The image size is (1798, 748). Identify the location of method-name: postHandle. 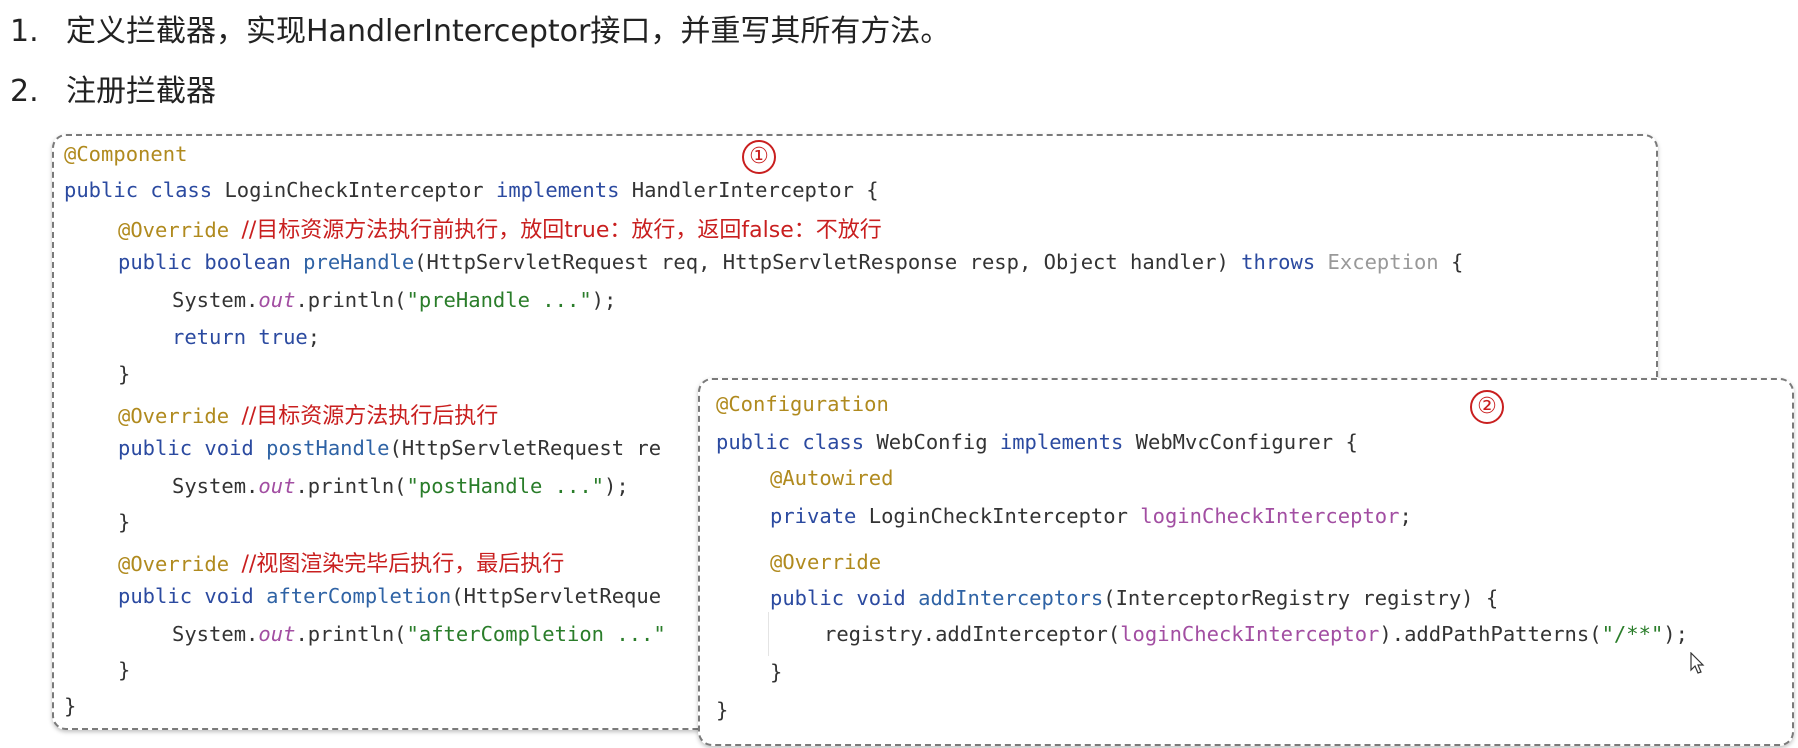
(321, 448).